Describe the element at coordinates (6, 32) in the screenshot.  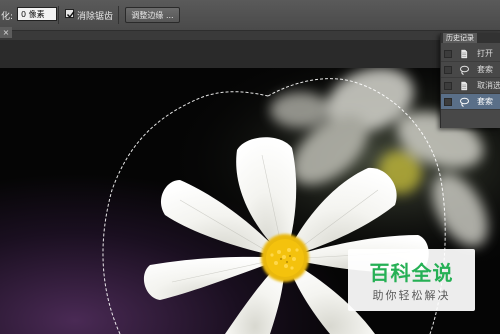
I see `document-tab-close-button: ×` at that location.